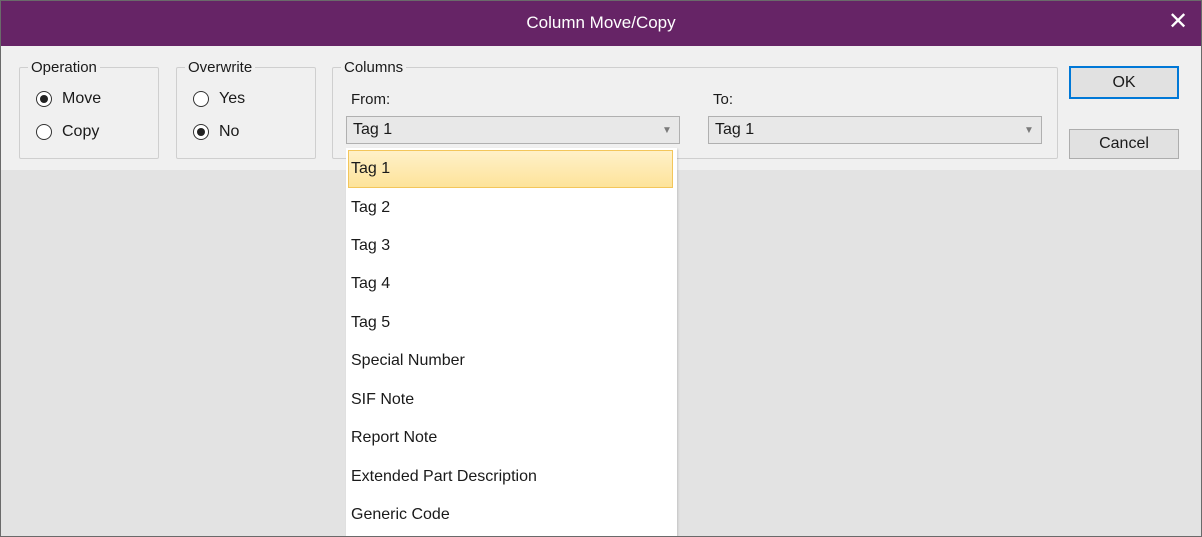 Image resolution: width=1202 pixels, height=537 pixels. What do you see at coordinates (695, 109) in the screenshot?
I see `columns-group: Columns` at bounding box center [695, 109].